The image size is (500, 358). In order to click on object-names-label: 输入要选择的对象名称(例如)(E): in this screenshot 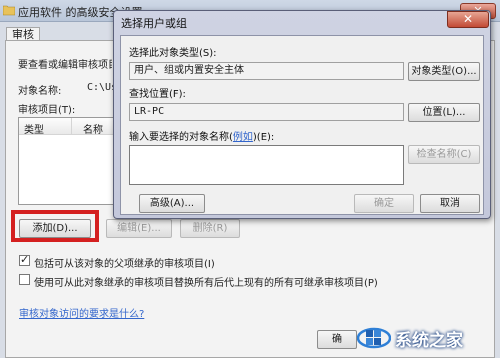, I will do `click(202, 137)`.